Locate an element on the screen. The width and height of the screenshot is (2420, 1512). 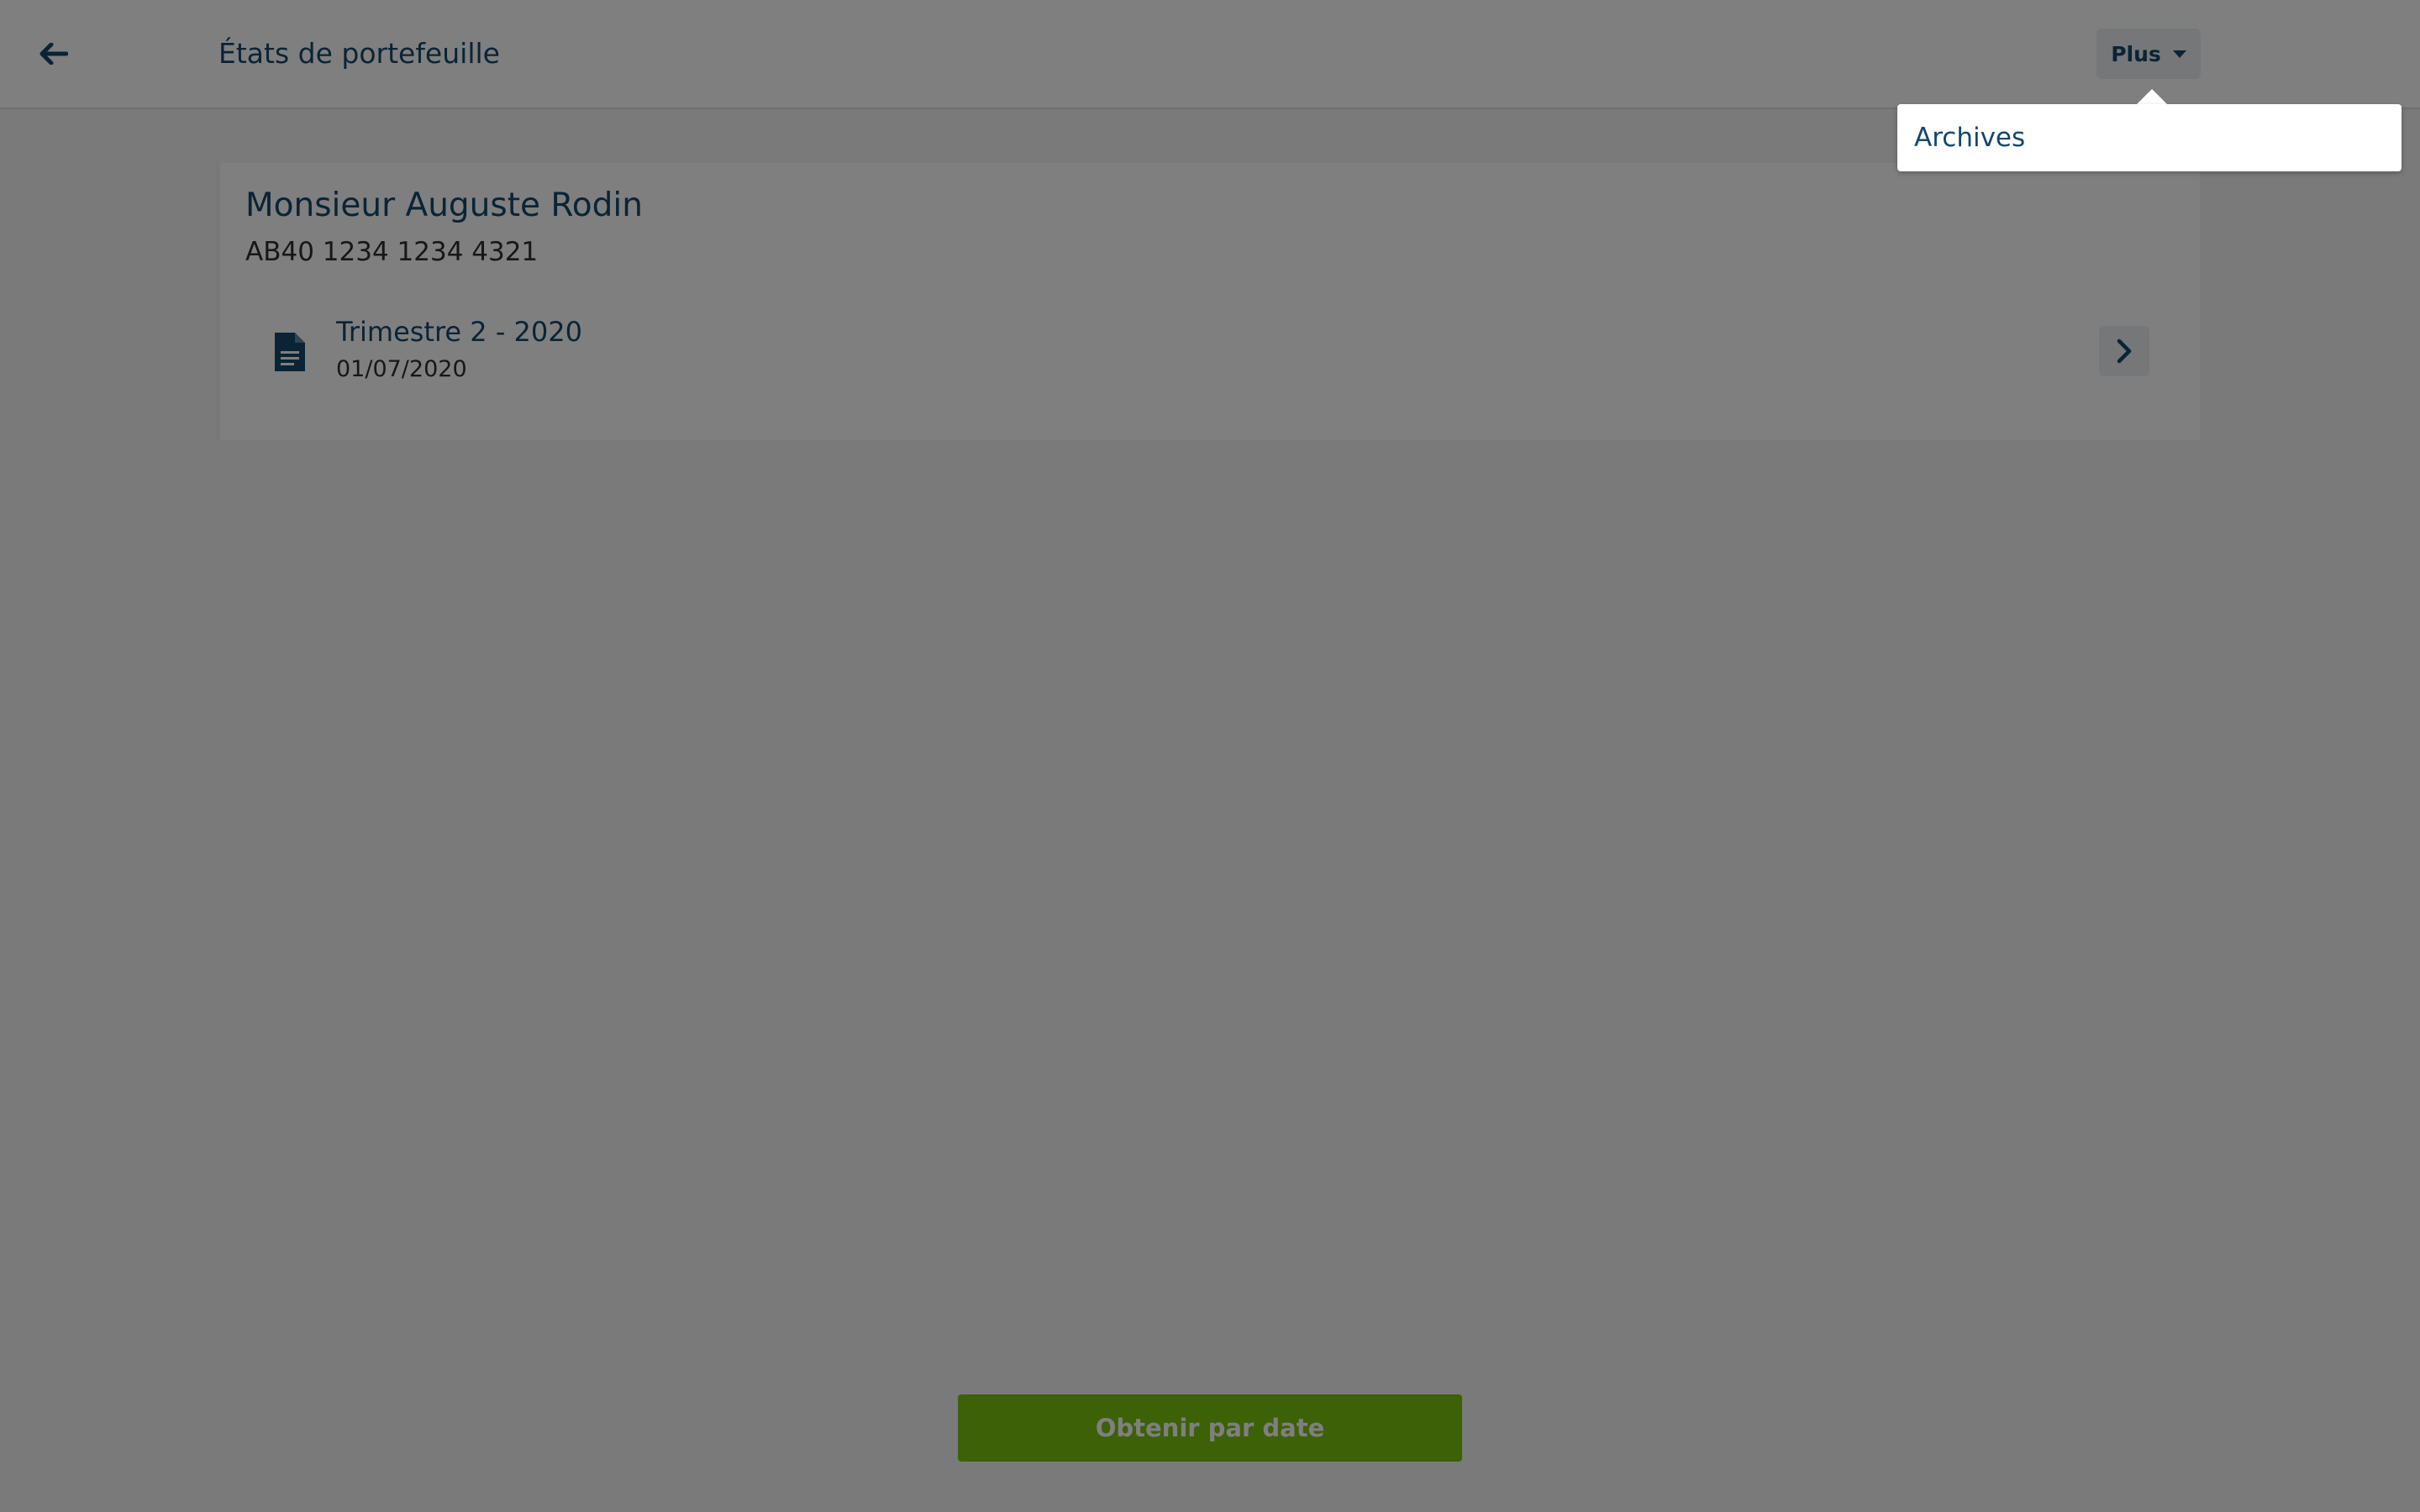
menu-item-archives: Archives is located at coordinates (1970, 137).